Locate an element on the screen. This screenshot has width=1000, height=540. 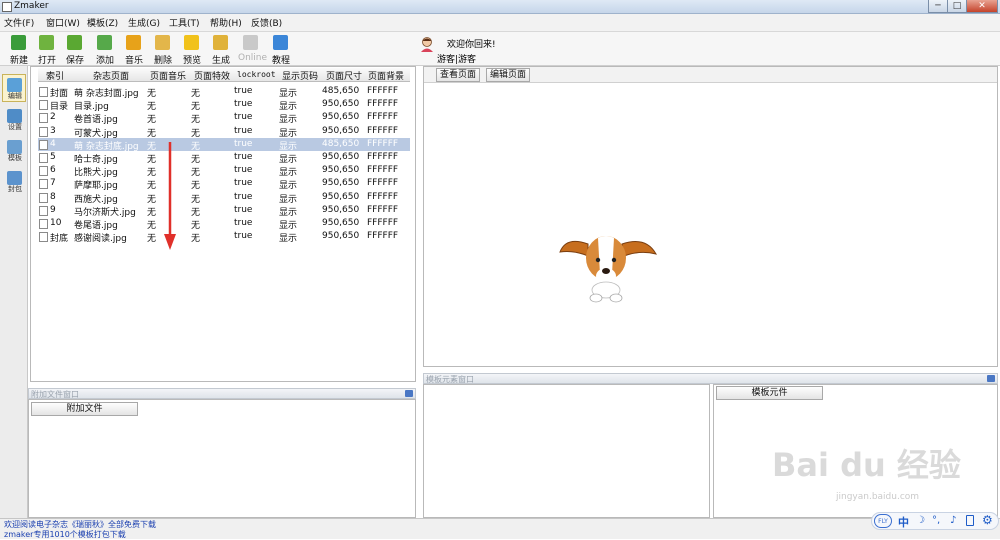
cell-index: 8 is located at coordinates (53, 196).